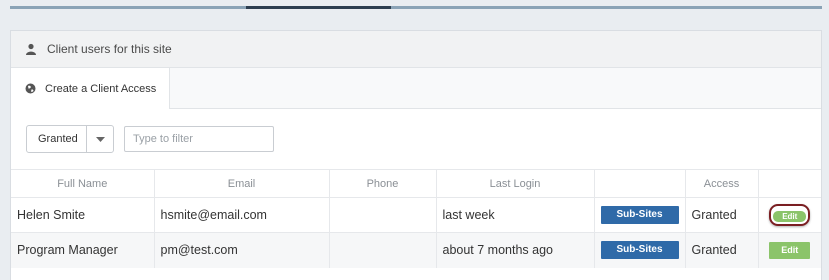  Describe the element at coordinates (83, 183) in the screenshot. I see `col-header-full-name: Full Name` at that location.